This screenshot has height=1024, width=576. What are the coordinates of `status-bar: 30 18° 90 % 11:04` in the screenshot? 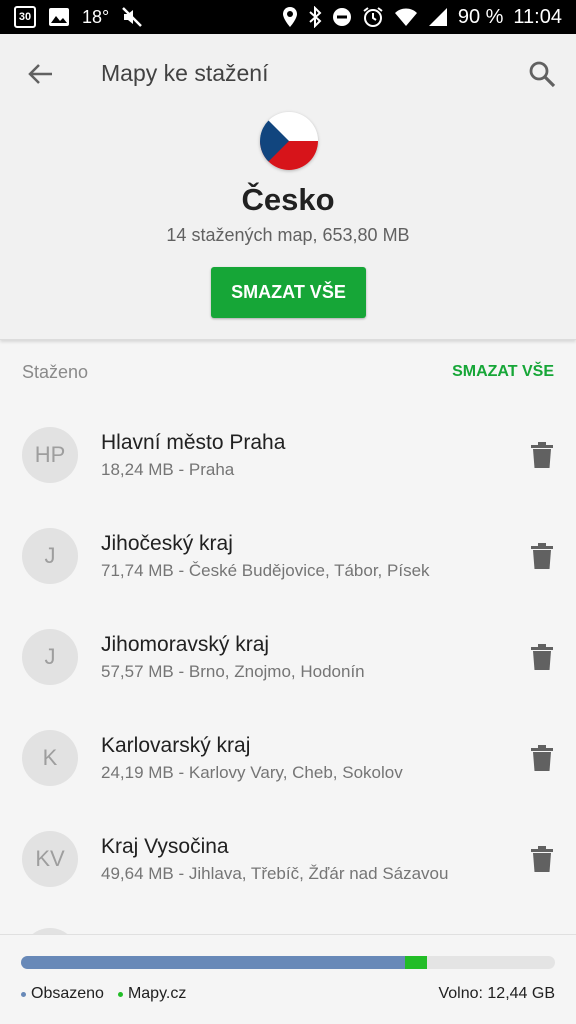 It's located at (288, 17).